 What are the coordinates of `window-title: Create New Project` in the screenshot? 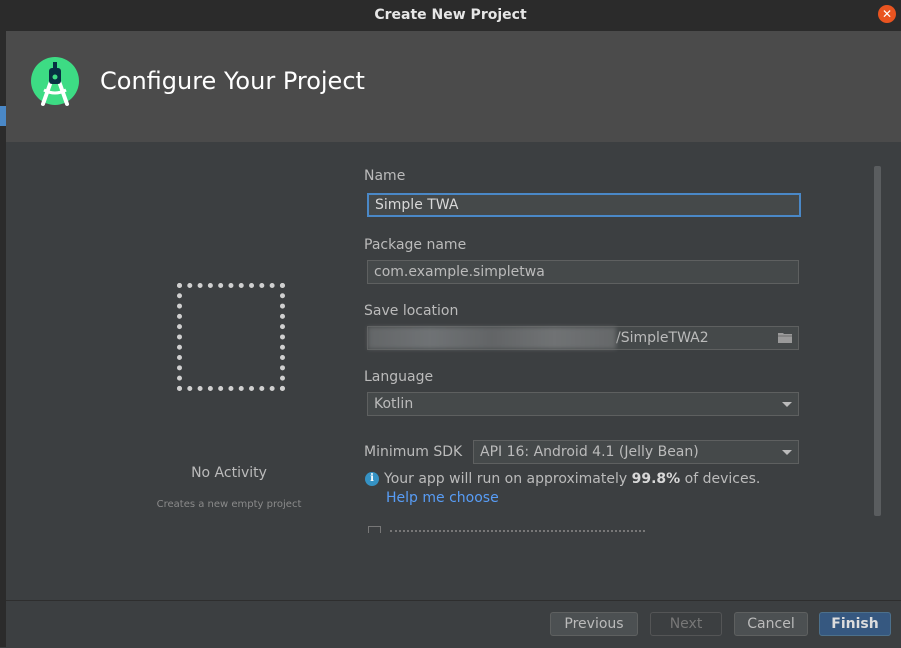 It's located at (450, 15).